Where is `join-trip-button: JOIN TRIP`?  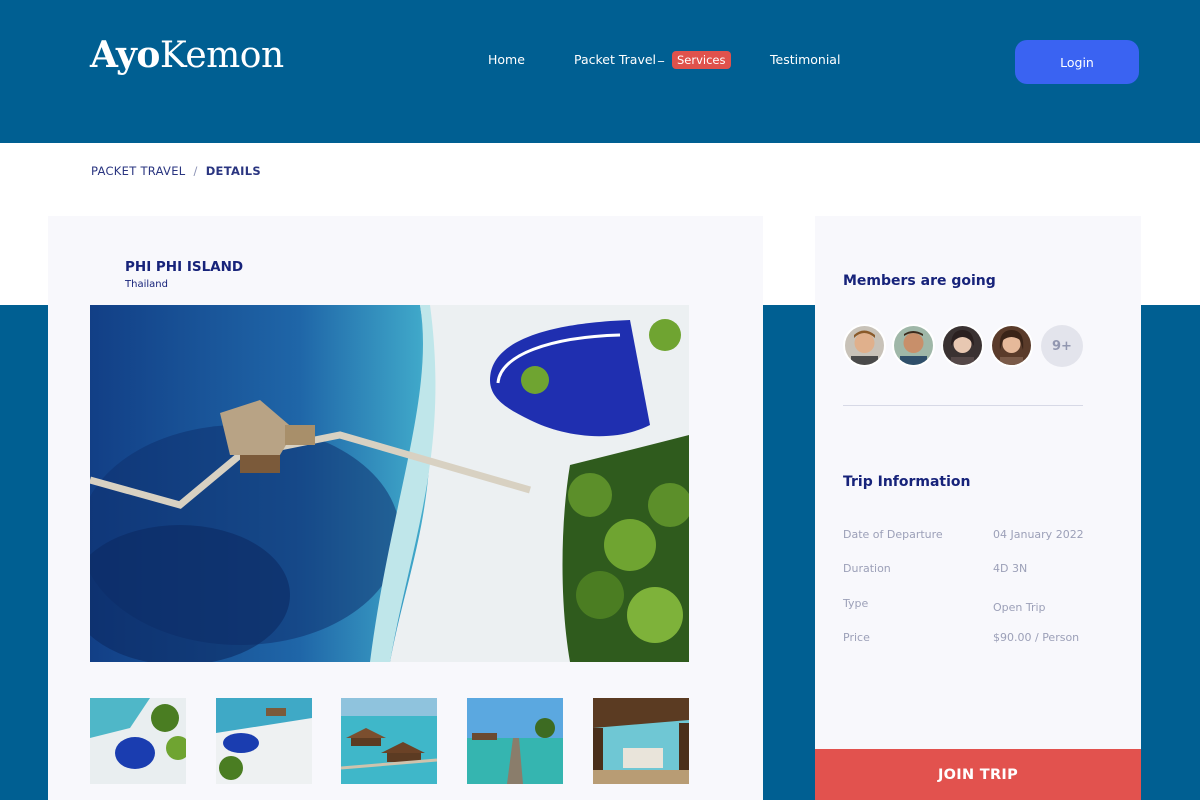 join-trip-button: JOIN TRIP is located at coordinates (978, 774).